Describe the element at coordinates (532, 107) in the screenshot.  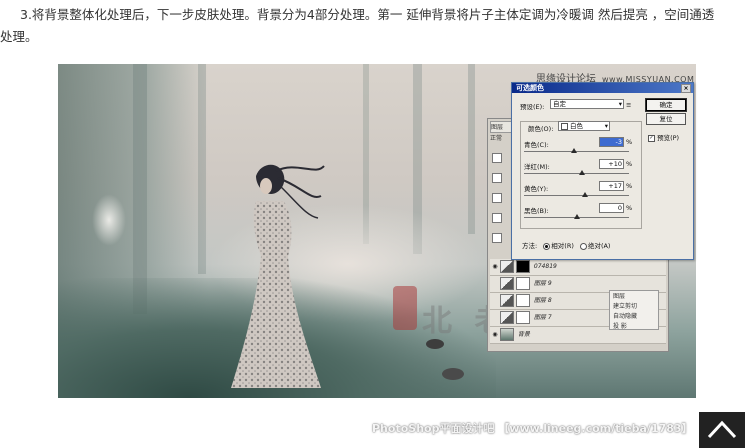
I see `preset-label: 预设(E):` at that location.